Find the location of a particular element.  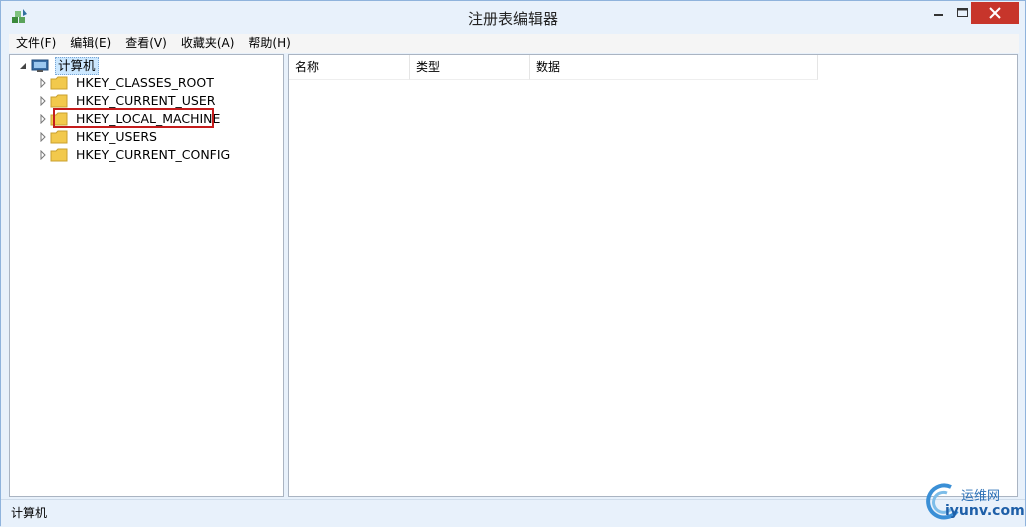

watermark-logo: 运维网 iyunv.com is located at coordinates (974, 502).